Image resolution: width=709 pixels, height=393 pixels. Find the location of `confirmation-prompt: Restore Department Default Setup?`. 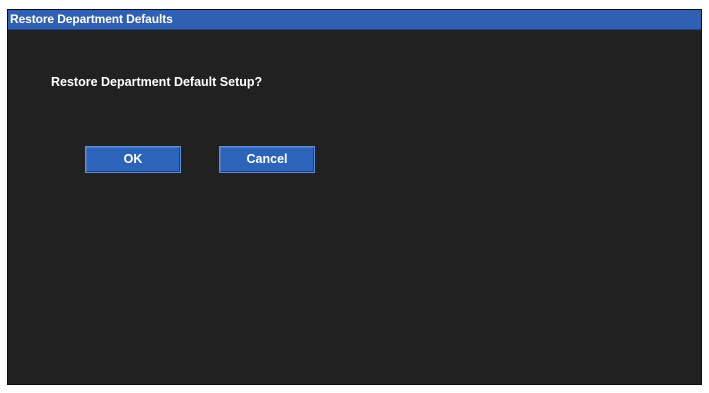

confirmation-prompt: Restore Department Default Setup? is located at coordinates (157, 82).